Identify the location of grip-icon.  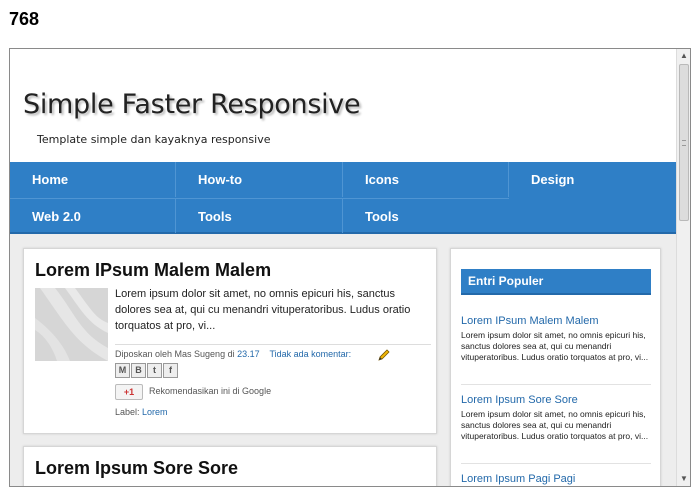
(684, 143).